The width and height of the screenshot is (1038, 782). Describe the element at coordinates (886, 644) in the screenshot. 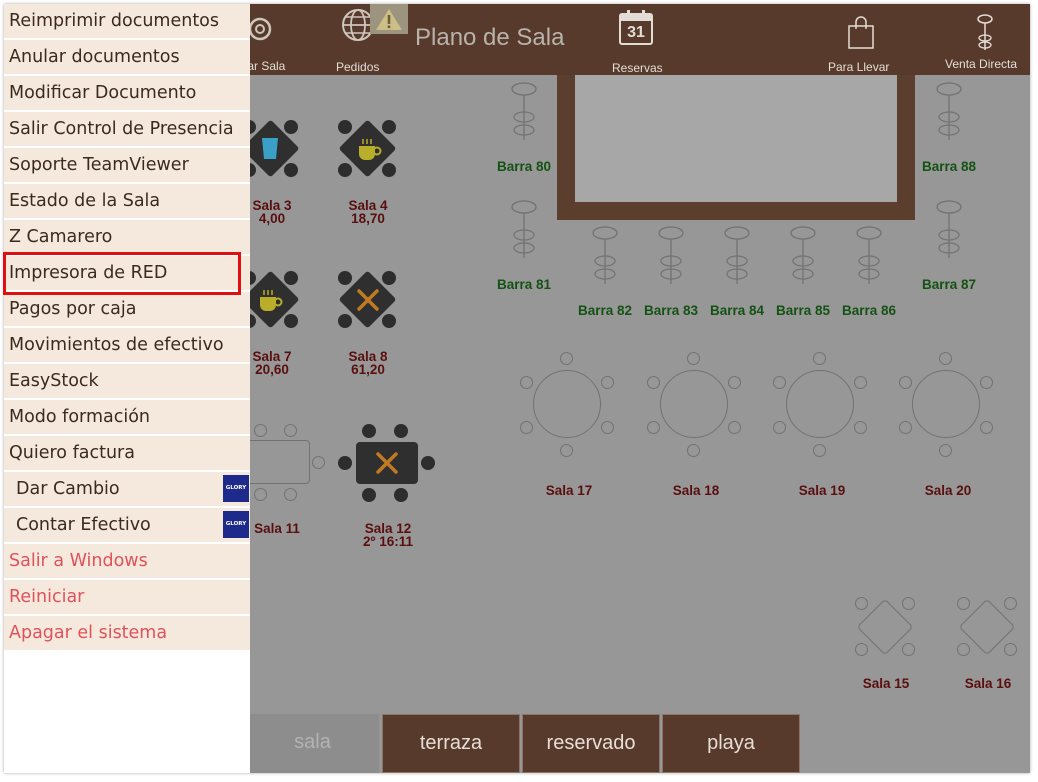

I see `table-sala-15: Sala 15` at that location.